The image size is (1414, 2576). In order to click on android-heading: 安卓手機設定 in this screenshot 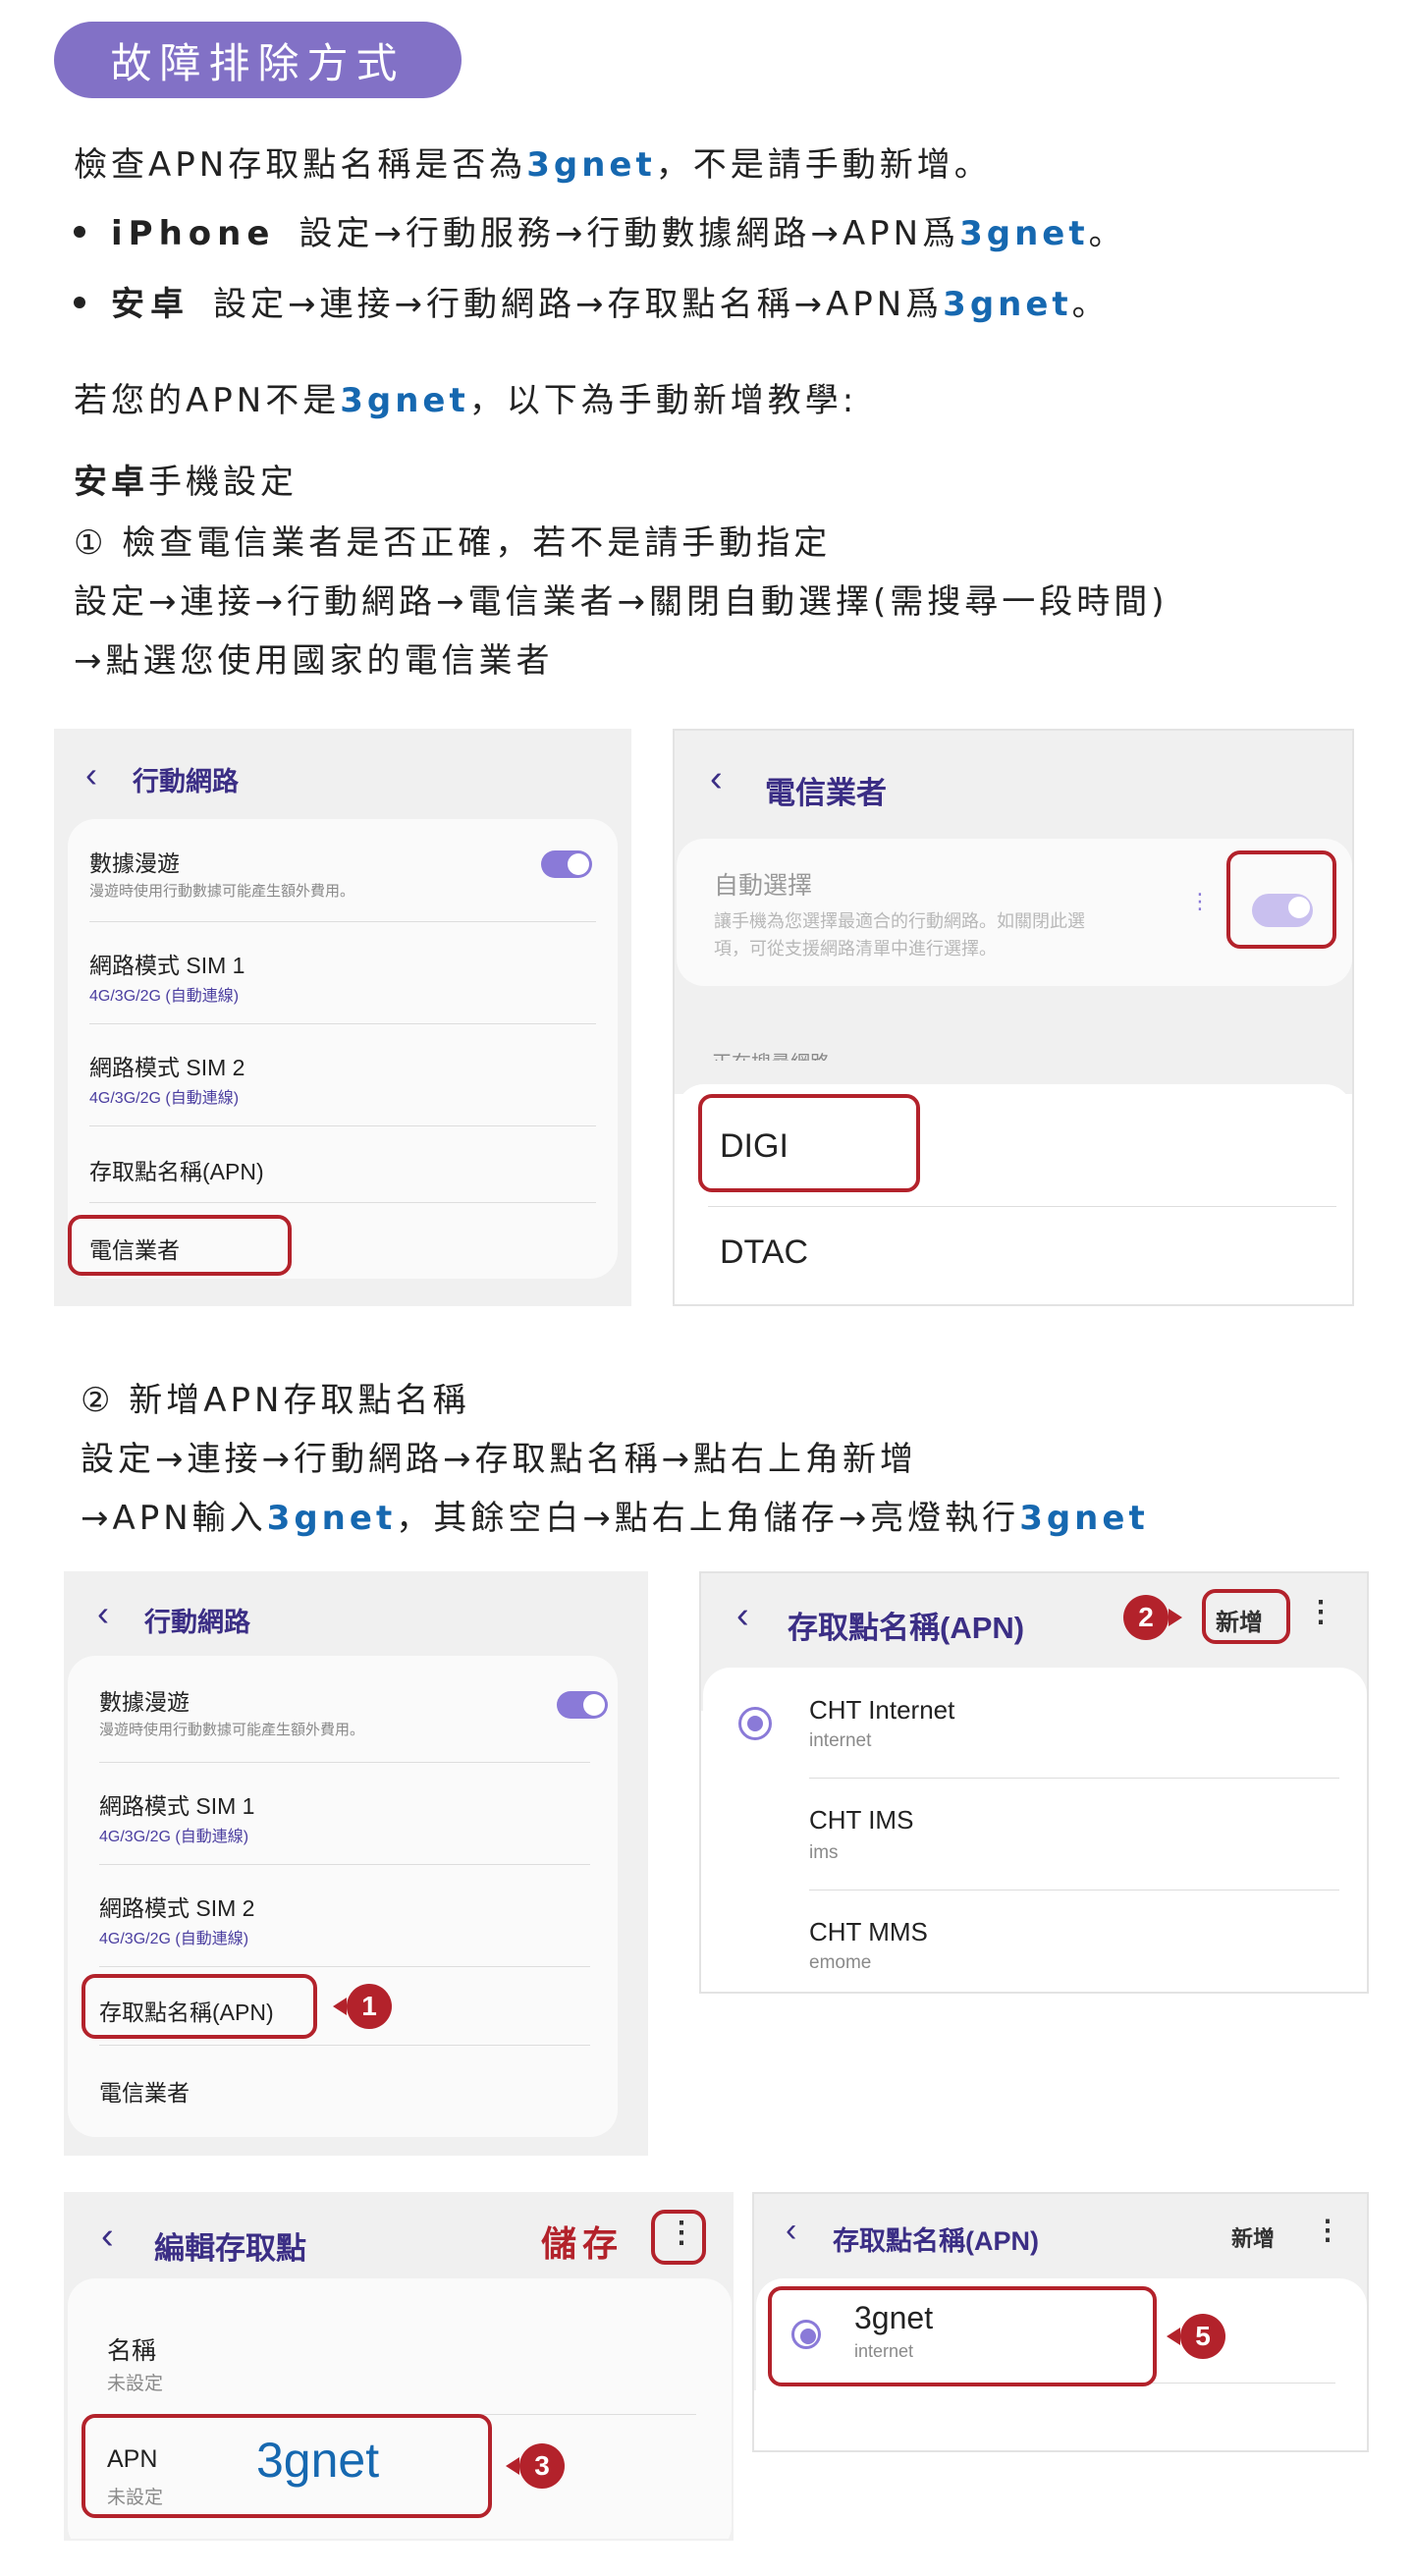, I will do `click(186, 479)`.